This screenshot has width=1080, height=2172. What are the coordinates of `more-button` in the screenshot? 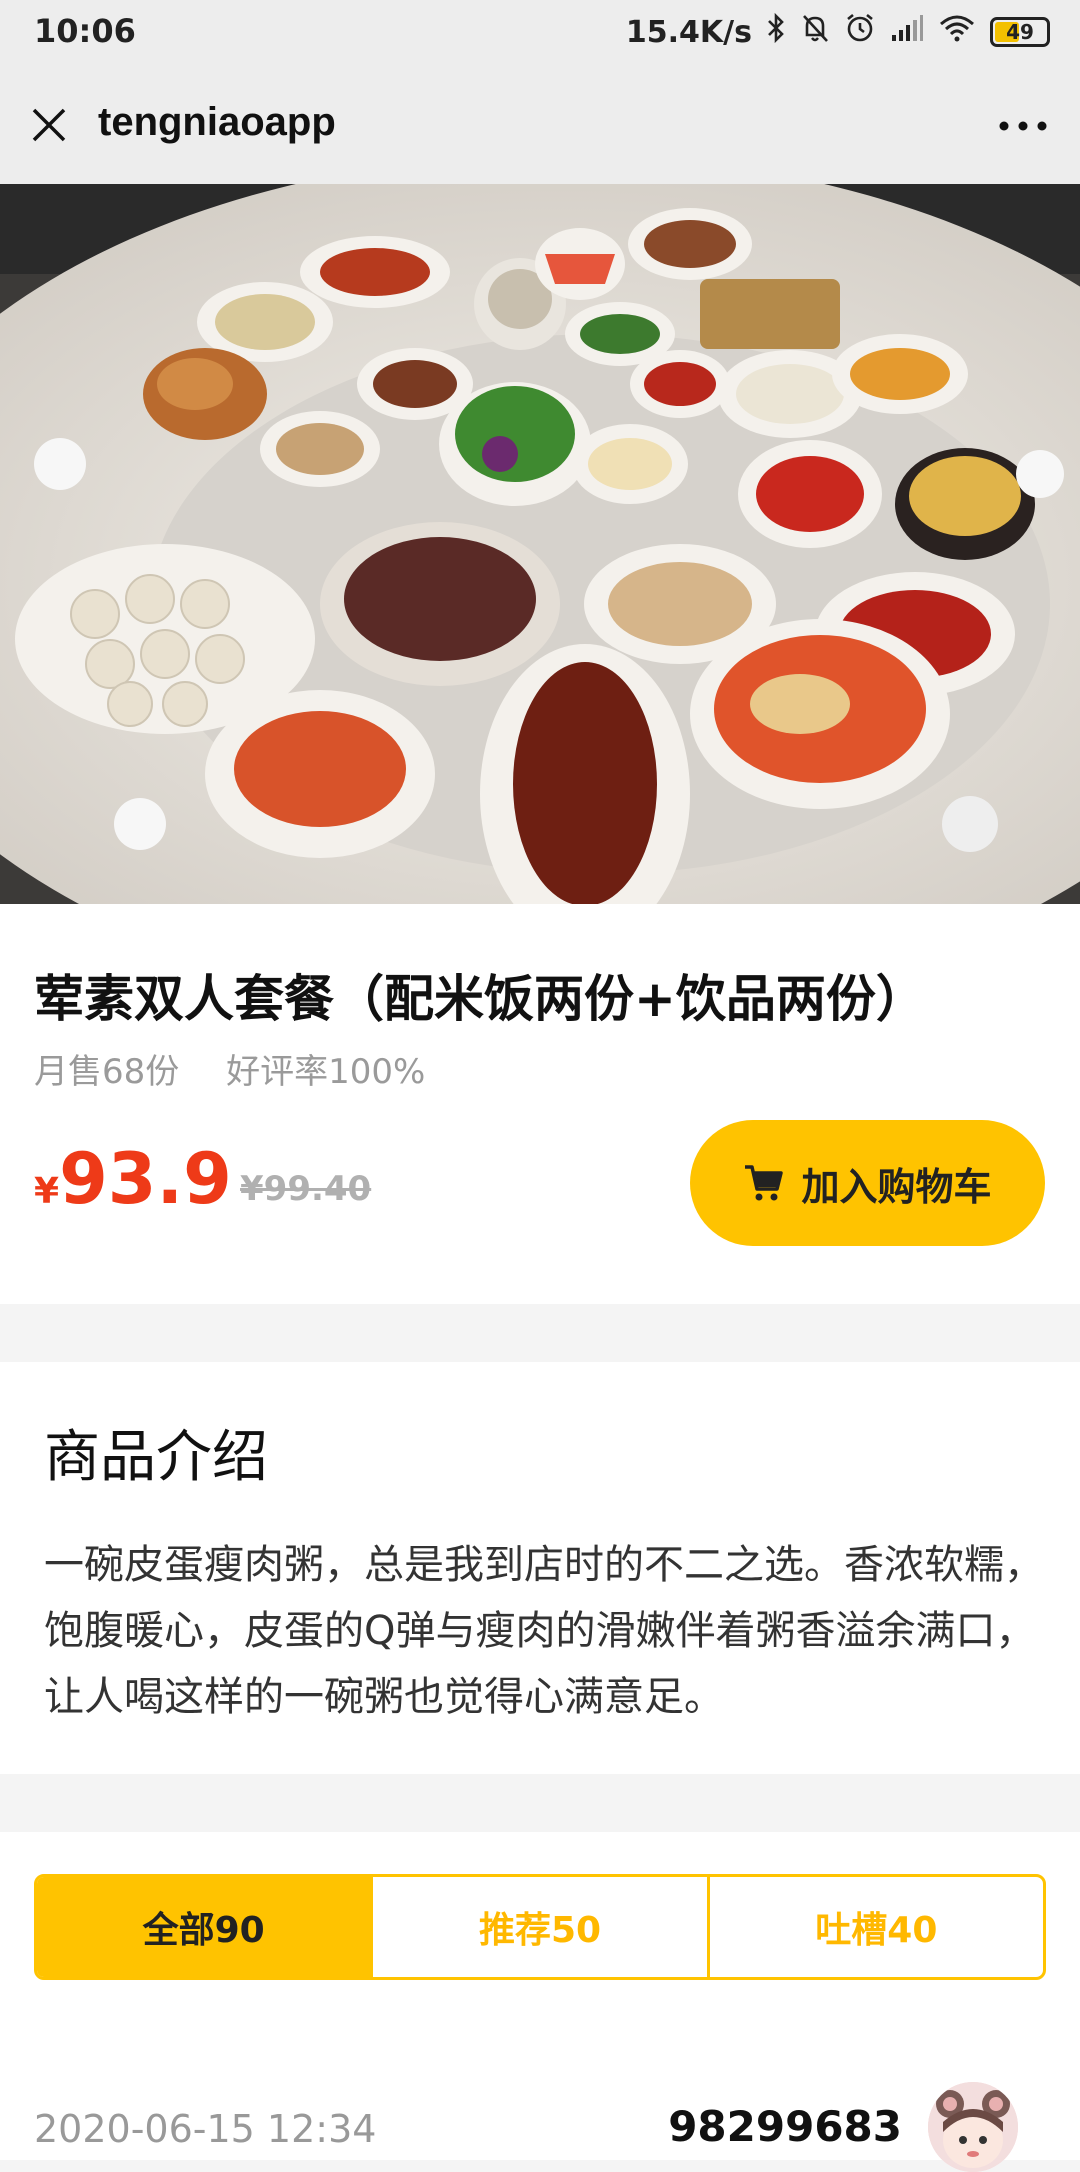 It's located at (1023, 126).